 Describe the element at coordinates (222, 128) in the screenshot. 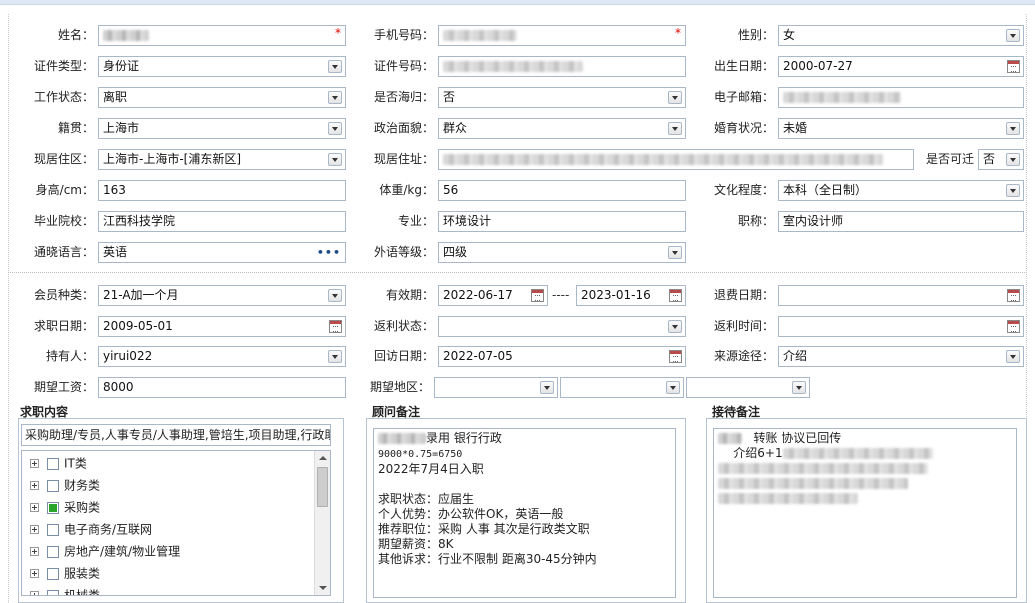

I see `native-place-select: 上海市` at that location.